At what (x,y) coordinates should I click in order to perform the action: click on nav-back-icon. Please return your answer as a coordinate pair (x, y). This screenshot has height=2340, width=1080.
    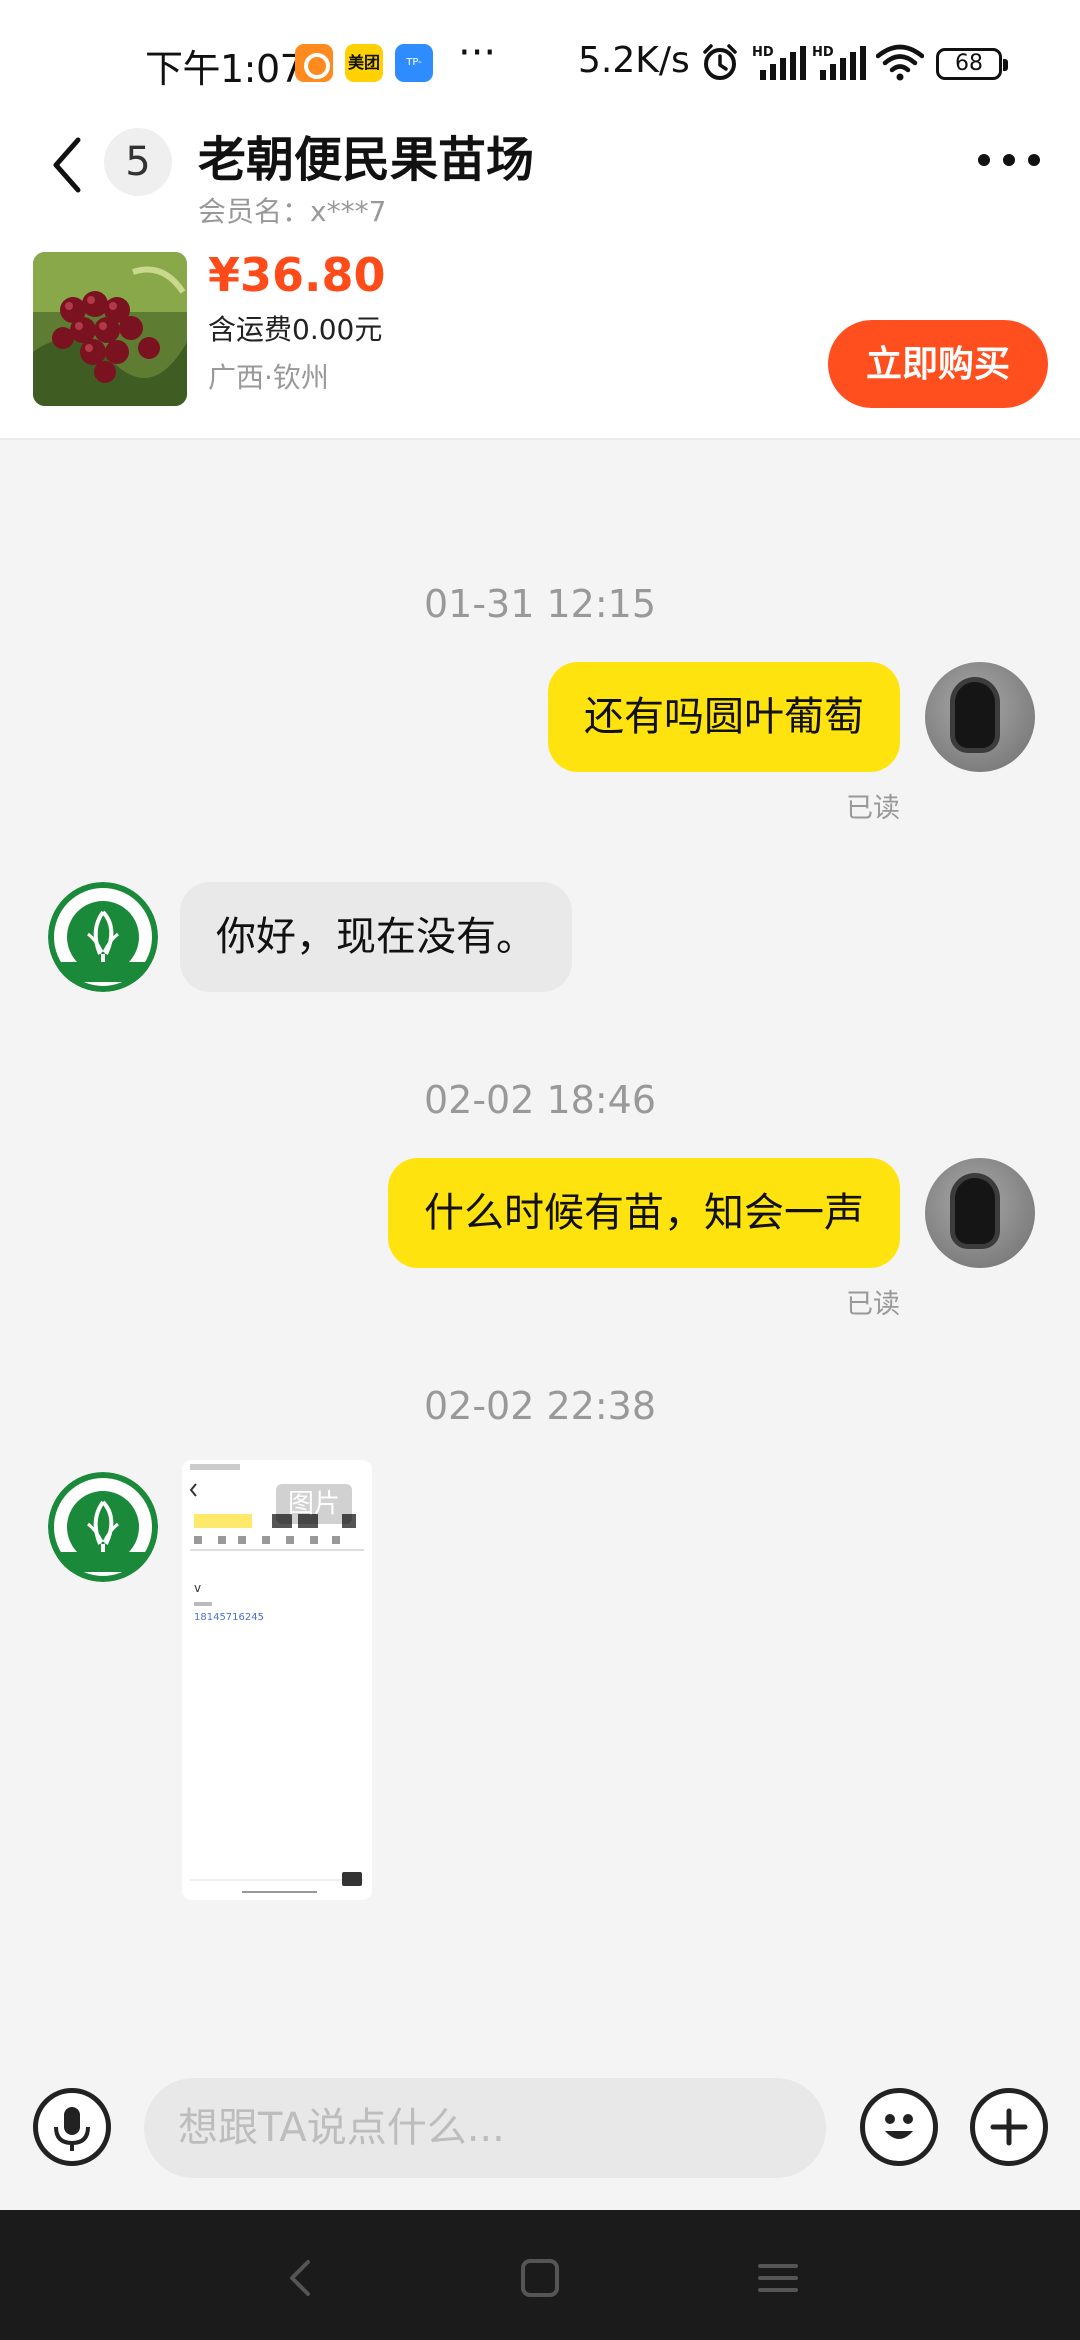
    Looking at the image, I should click on (302, 2278).